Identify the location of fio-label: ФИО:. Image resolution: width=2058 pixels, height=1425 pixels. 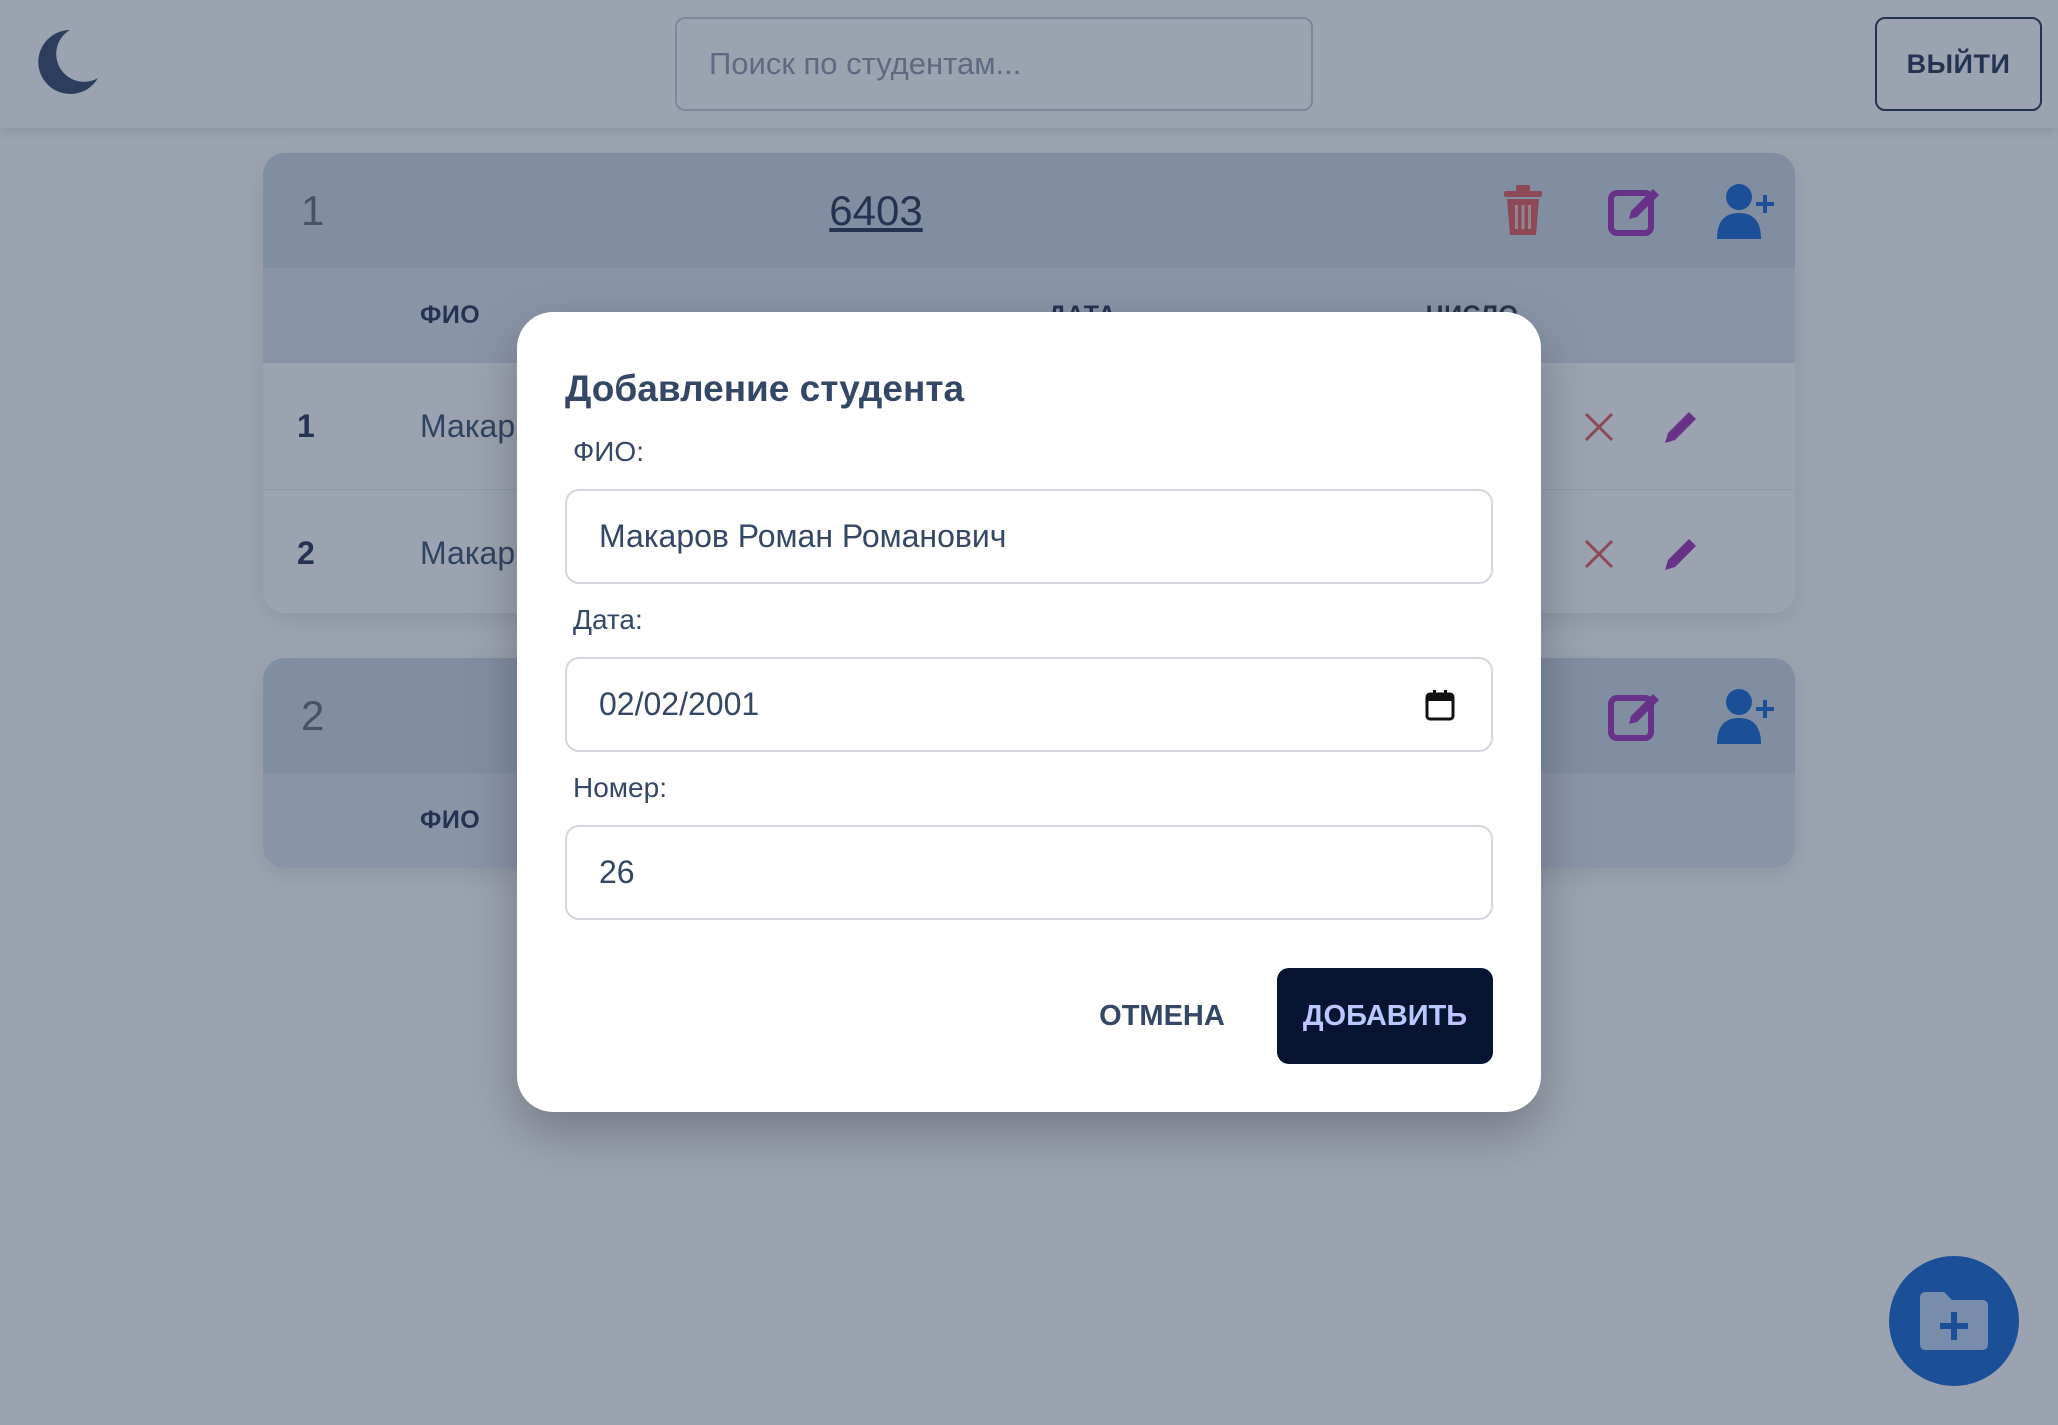
(608, 451).